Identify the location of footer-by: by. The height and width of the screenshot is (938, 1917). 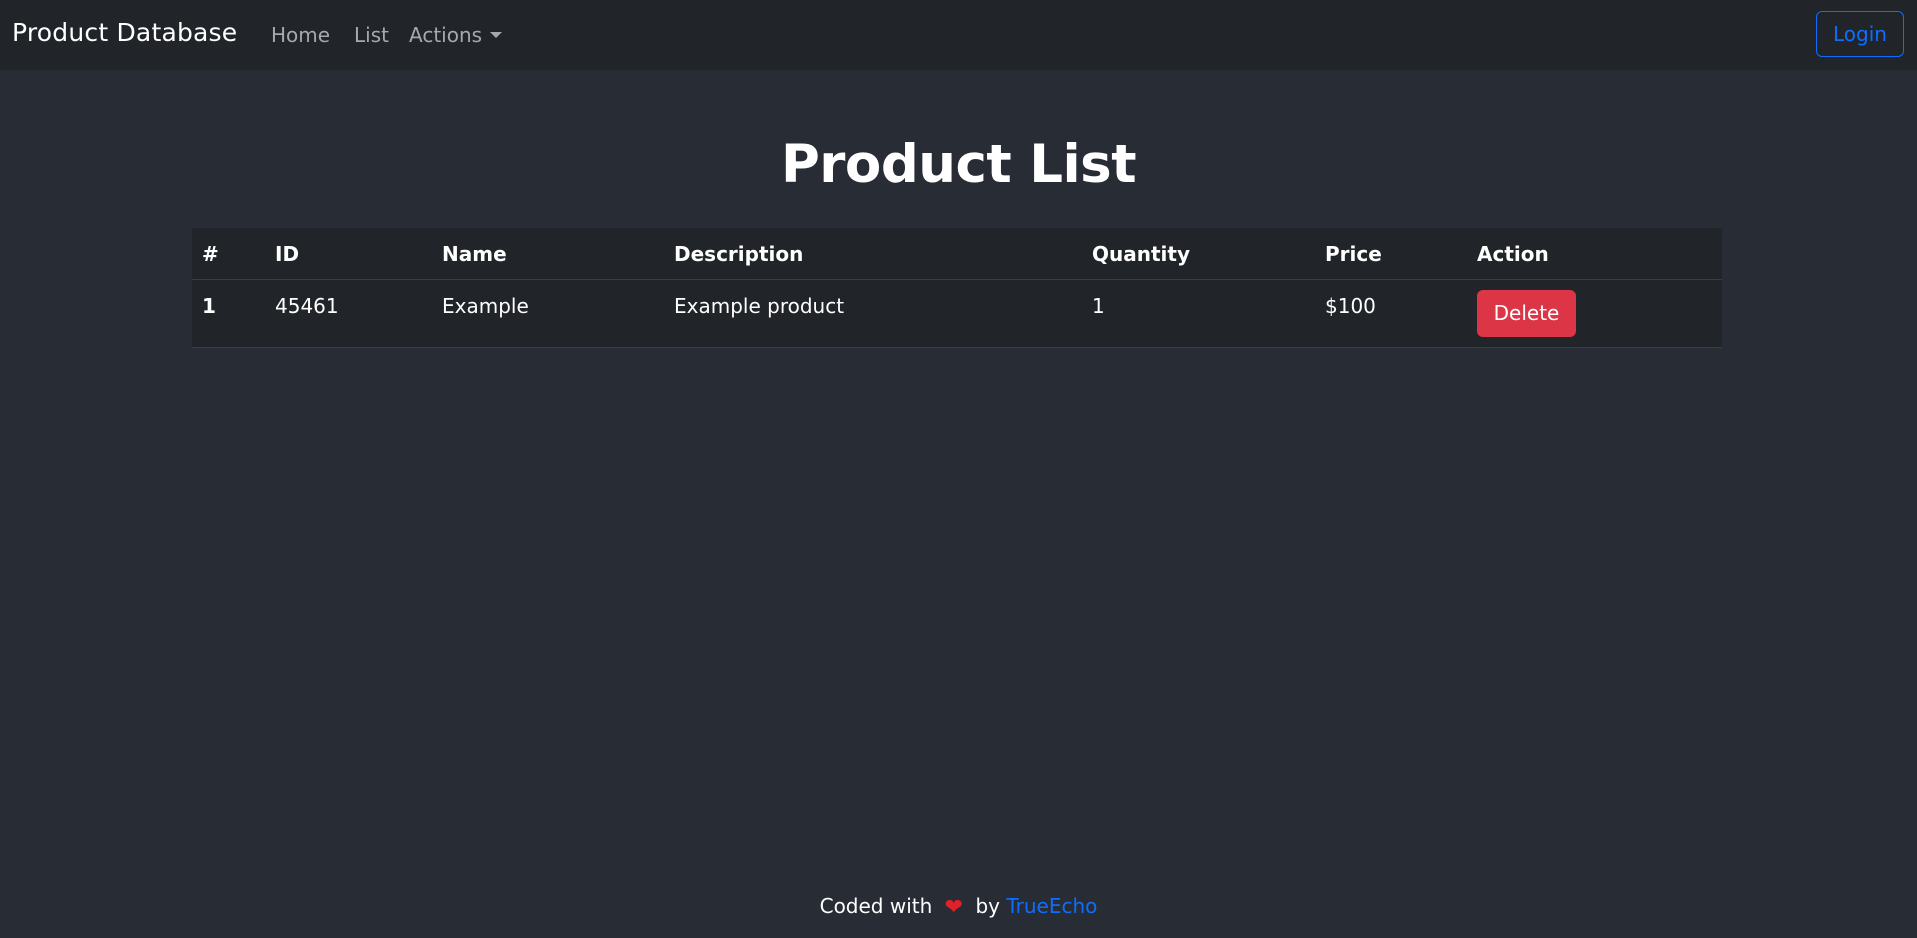
(987, 906).